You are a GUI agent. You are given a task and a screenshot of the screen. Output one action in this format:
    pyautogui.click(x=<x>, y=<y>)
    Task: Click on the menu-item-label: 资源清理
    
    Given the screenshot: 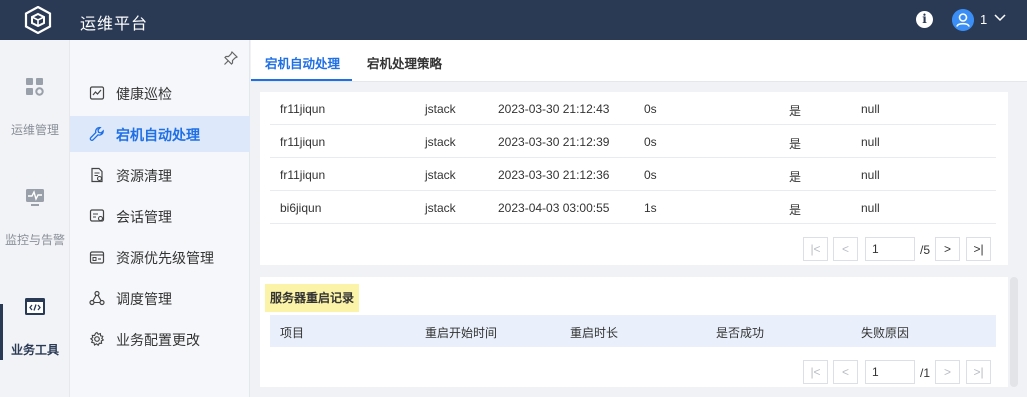 What is the action you would take?
    pyautogui.click(x=144, y=176)
    